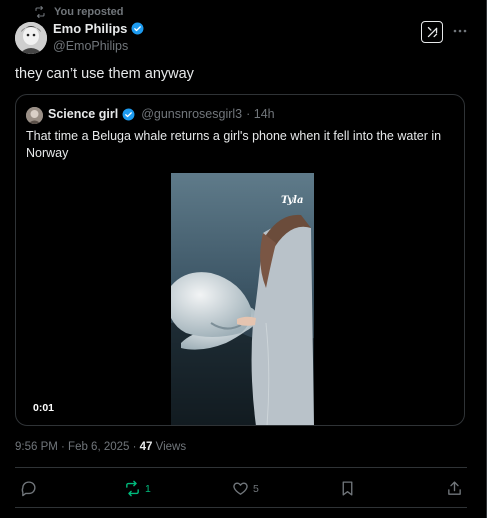 The height and width of the screenshot is (518, 487). Describe the element at coordinates (148, 488) in the screenshot. I see `repost-count: 1` at that location.